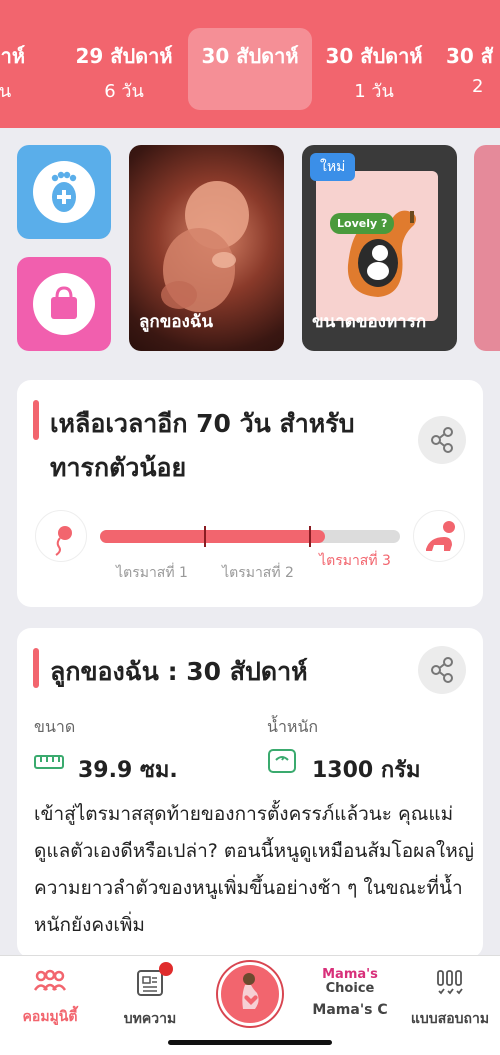  Describe the element at coordinates (350, 974) in the screenshot. I see `mamas-choice-logo-line-1: Mama's` at that location.